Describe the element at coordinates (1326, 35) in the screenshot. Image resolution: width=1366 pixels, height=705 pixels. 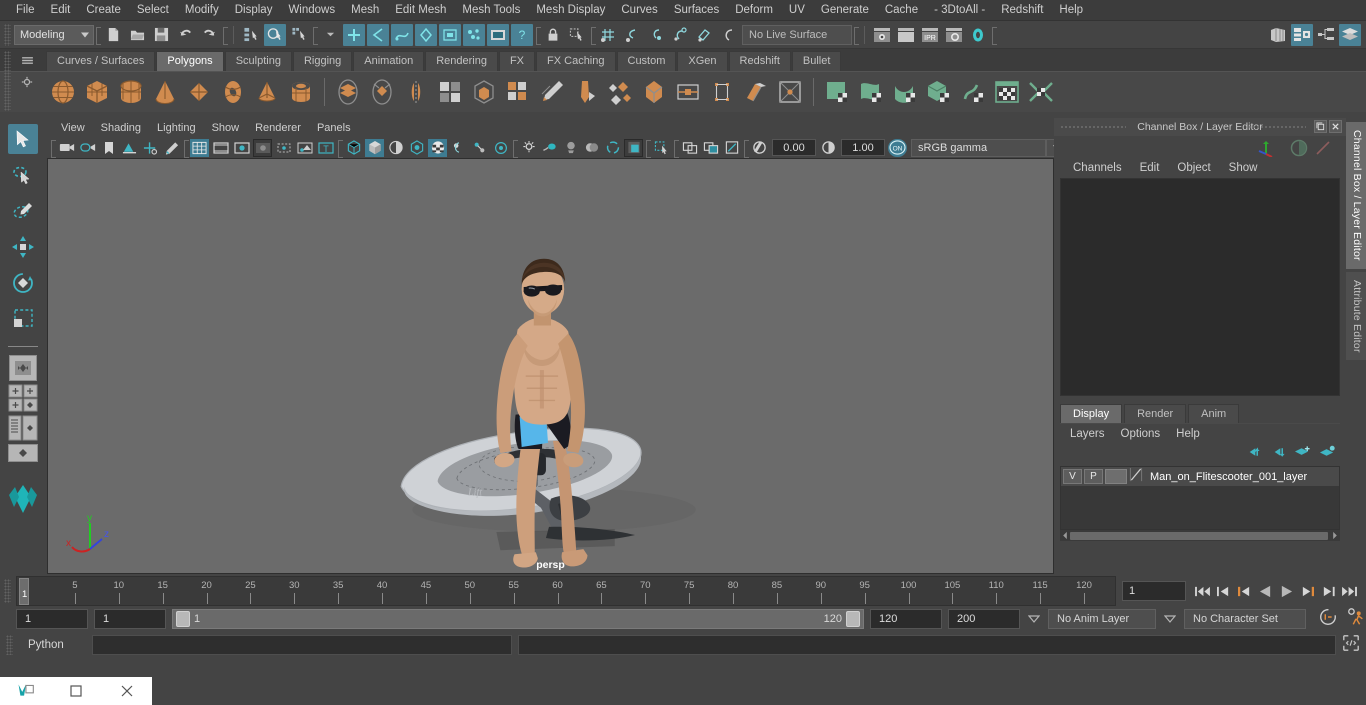
I see `open-hypergraph-icon` at that location.